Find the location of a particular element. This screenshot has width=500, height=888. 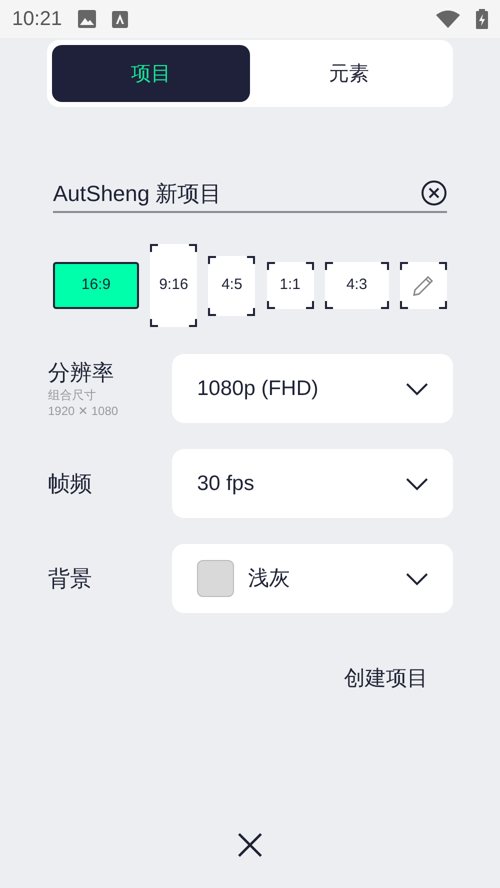

setting-label: 帧频 is located at coordinates (70, 484).